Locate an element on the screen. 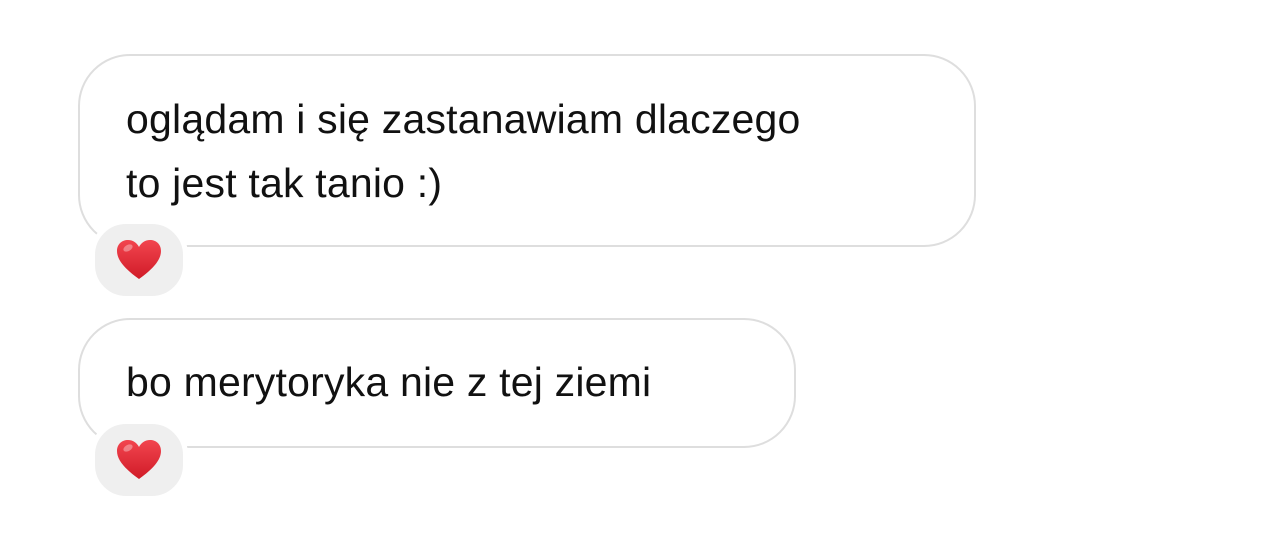 The height and width of the screenshot is (543, 1287). message-text-line: to jest tak tanio :) is located at coordinates (284, 183).